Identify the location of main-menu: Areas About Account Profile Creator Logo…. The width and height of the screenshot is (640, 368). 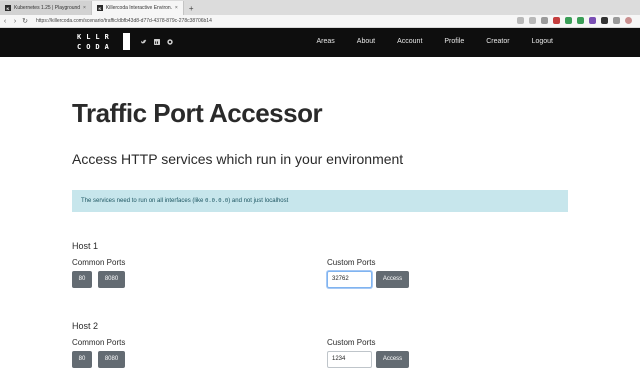
(424, 41).